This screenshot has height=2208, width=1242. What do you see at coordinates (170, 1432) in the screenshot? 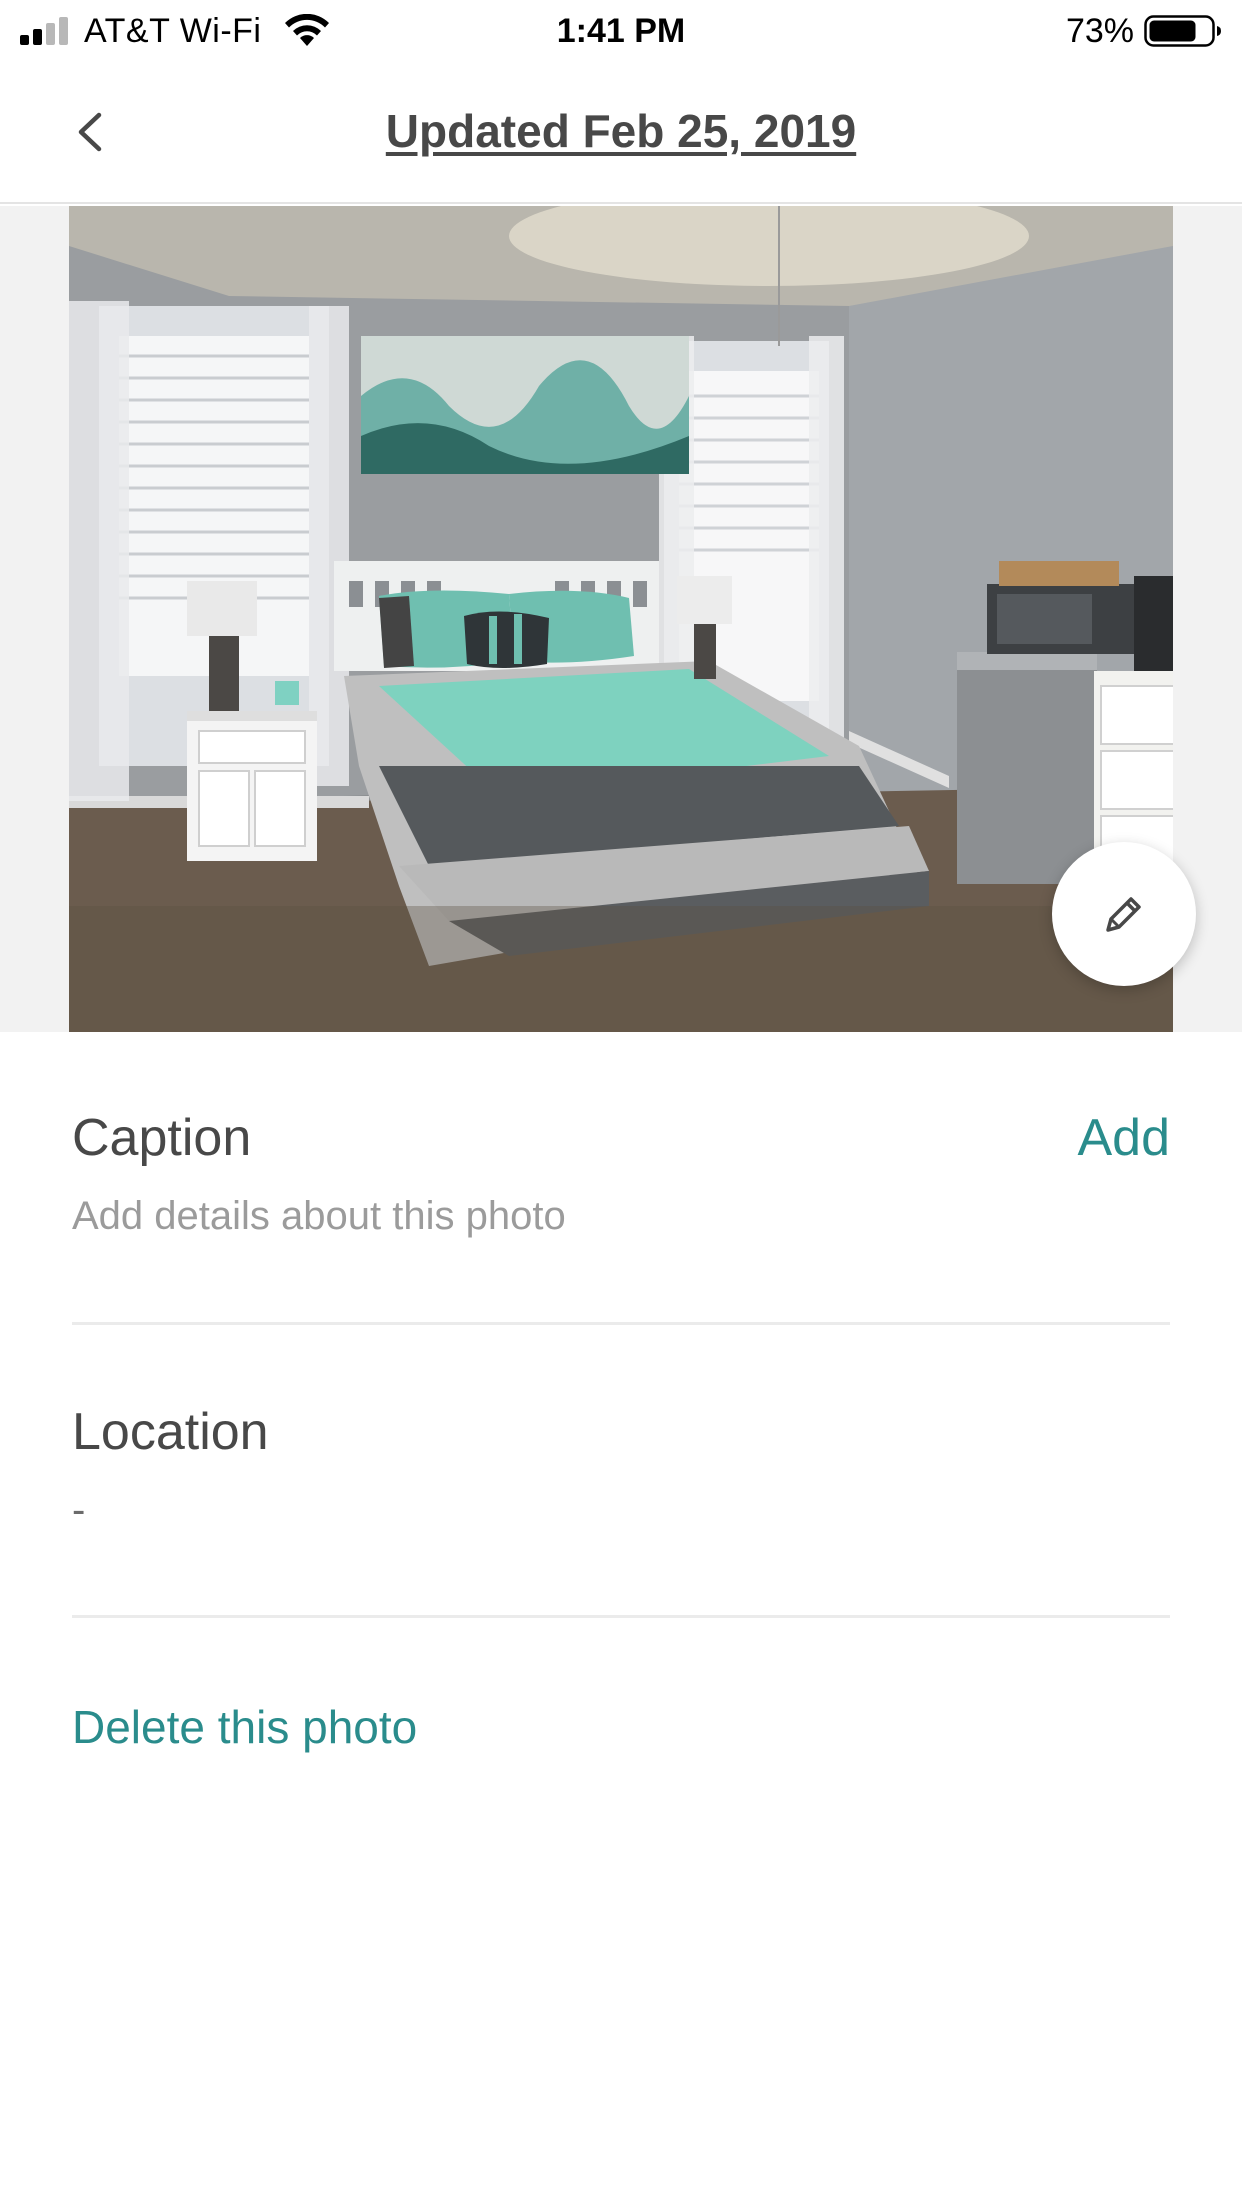
I see `location-title: Location` at bounding box center [170, 1432].